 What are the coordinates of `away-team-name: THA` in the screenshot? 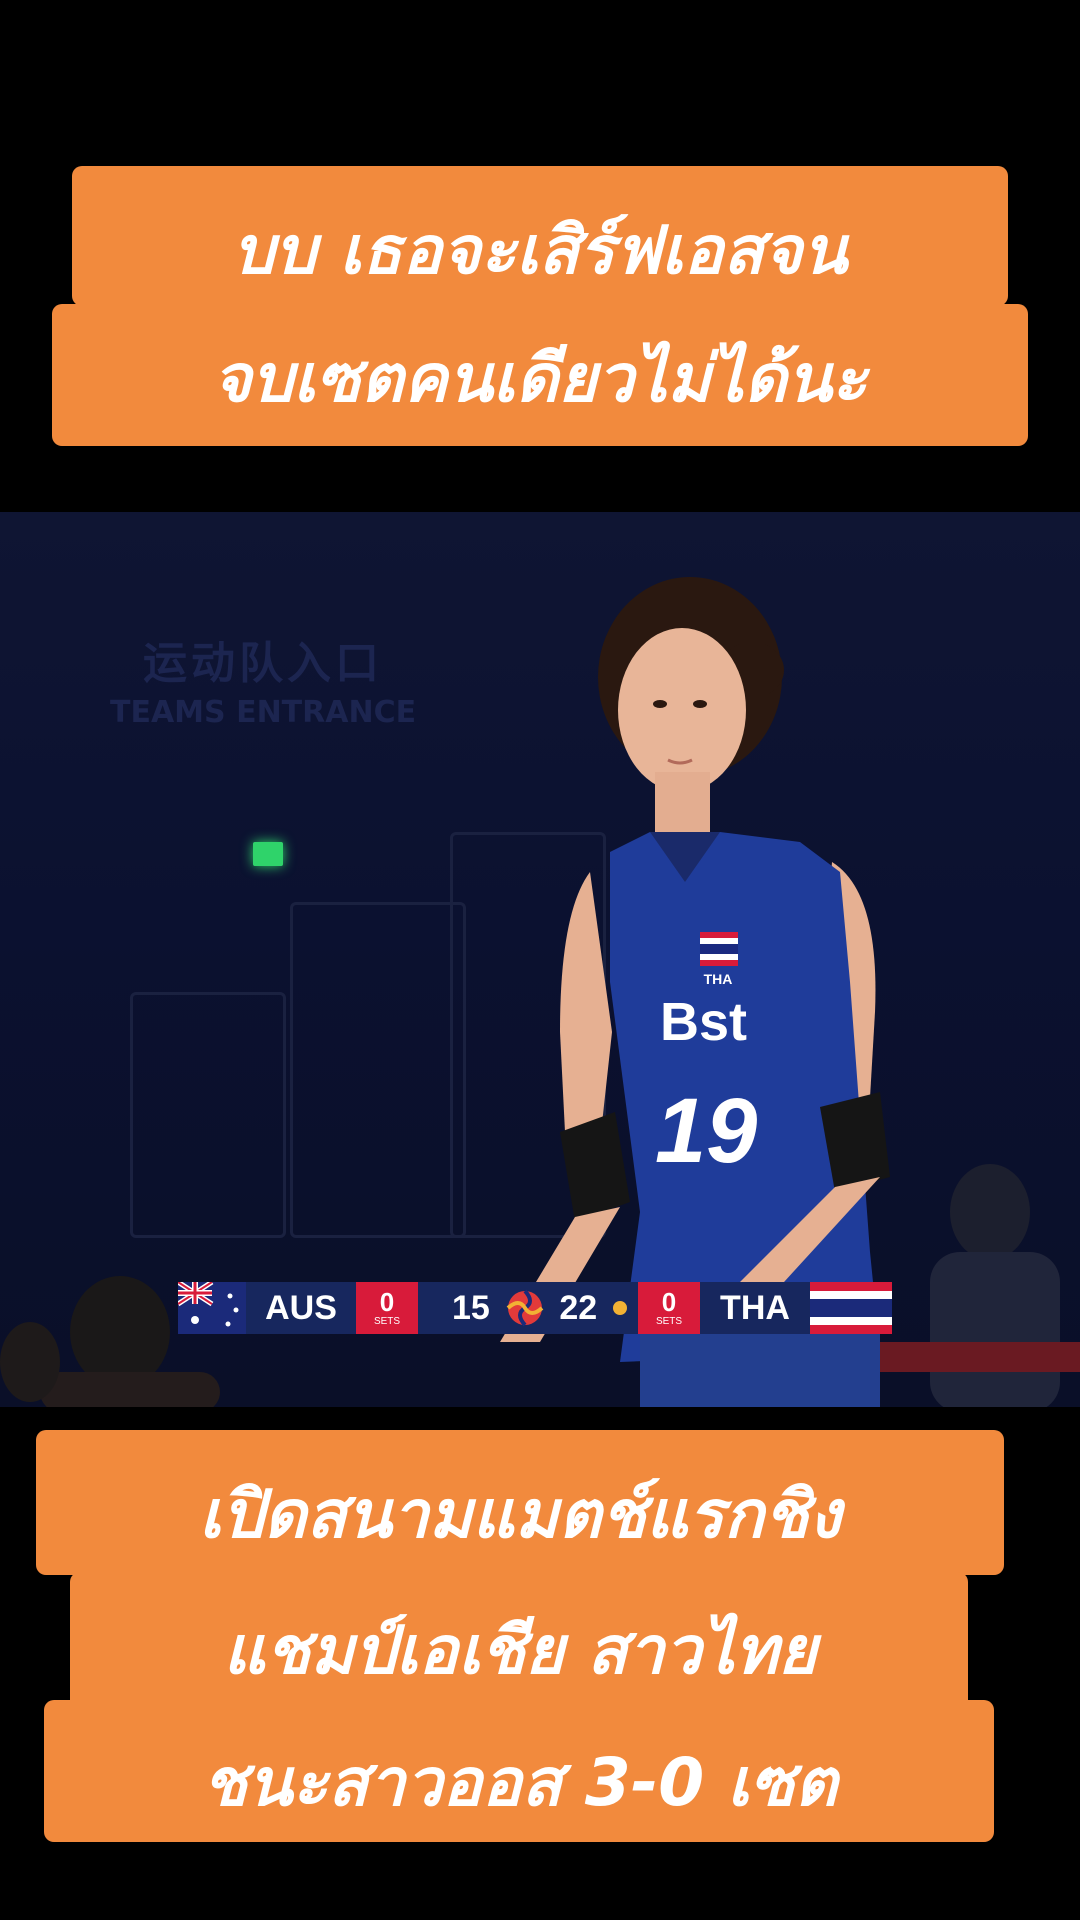 It's located at (755, 1307).